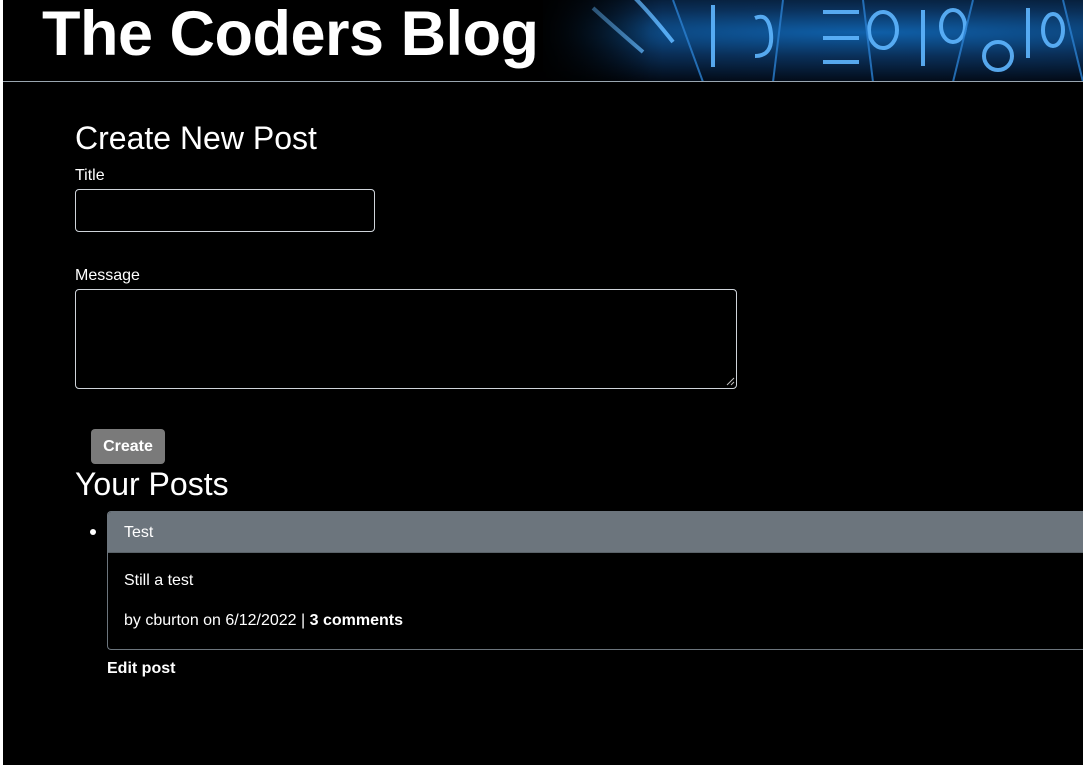 The image size is (1083, 765). I want to click on post-title: Test, so click(138, 532).